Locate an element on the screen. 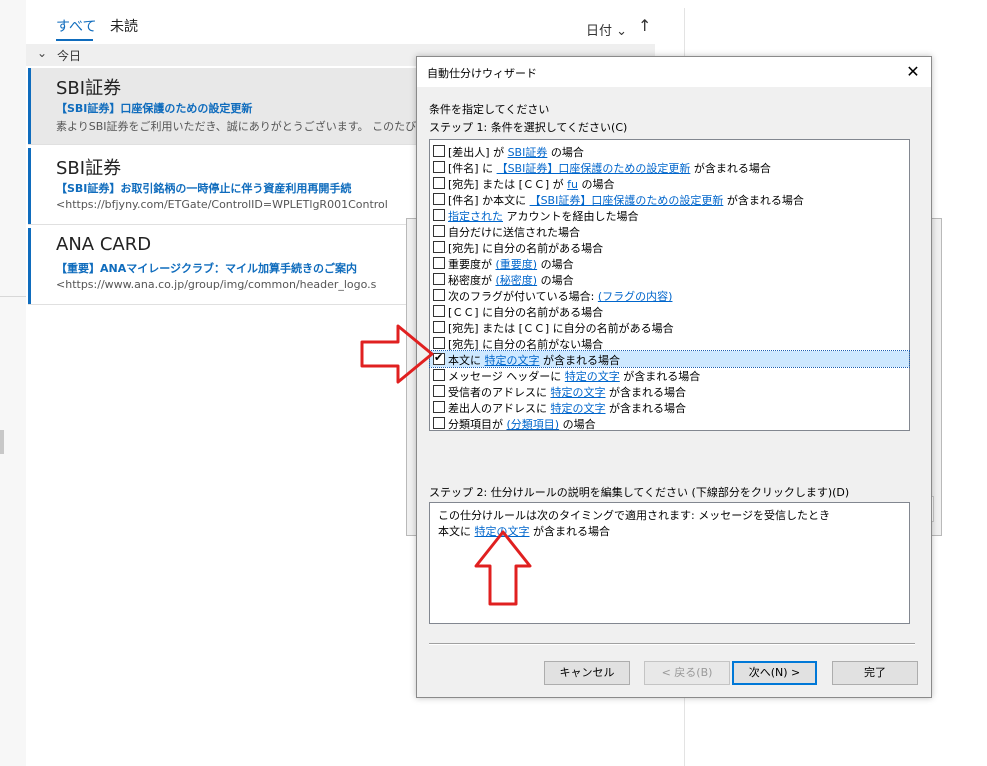 The image size is (987, 766). condition-text: 秘密度が is located at coordinates (472, 280).